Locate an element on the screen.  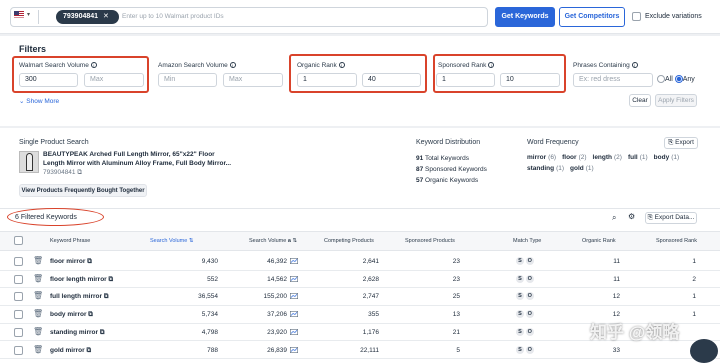
all-radio is located at coordinates (661, 79).